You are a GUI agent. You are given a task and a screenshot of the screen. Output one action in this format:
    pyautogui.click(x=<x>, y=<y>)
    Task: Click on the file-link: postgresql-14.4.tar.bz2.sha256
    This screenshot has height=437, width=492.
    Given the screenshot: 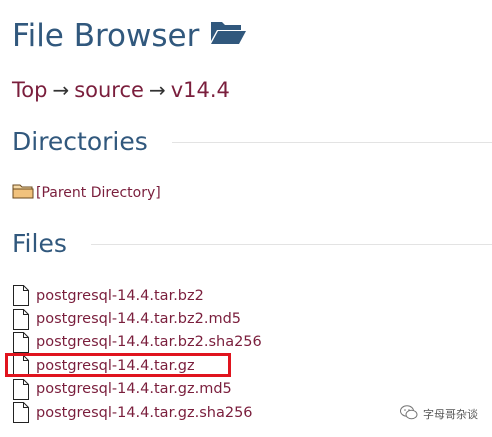 What is the action you would take?
    pyautogui.click(x=149, y=342)
    